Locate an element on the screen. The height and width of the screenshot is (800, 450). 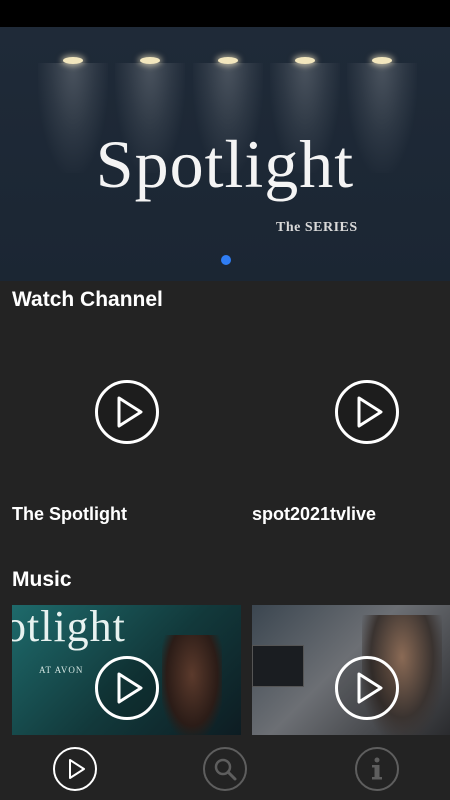
hero-subtitle: The SERIES is located at coordinates (317, 227).